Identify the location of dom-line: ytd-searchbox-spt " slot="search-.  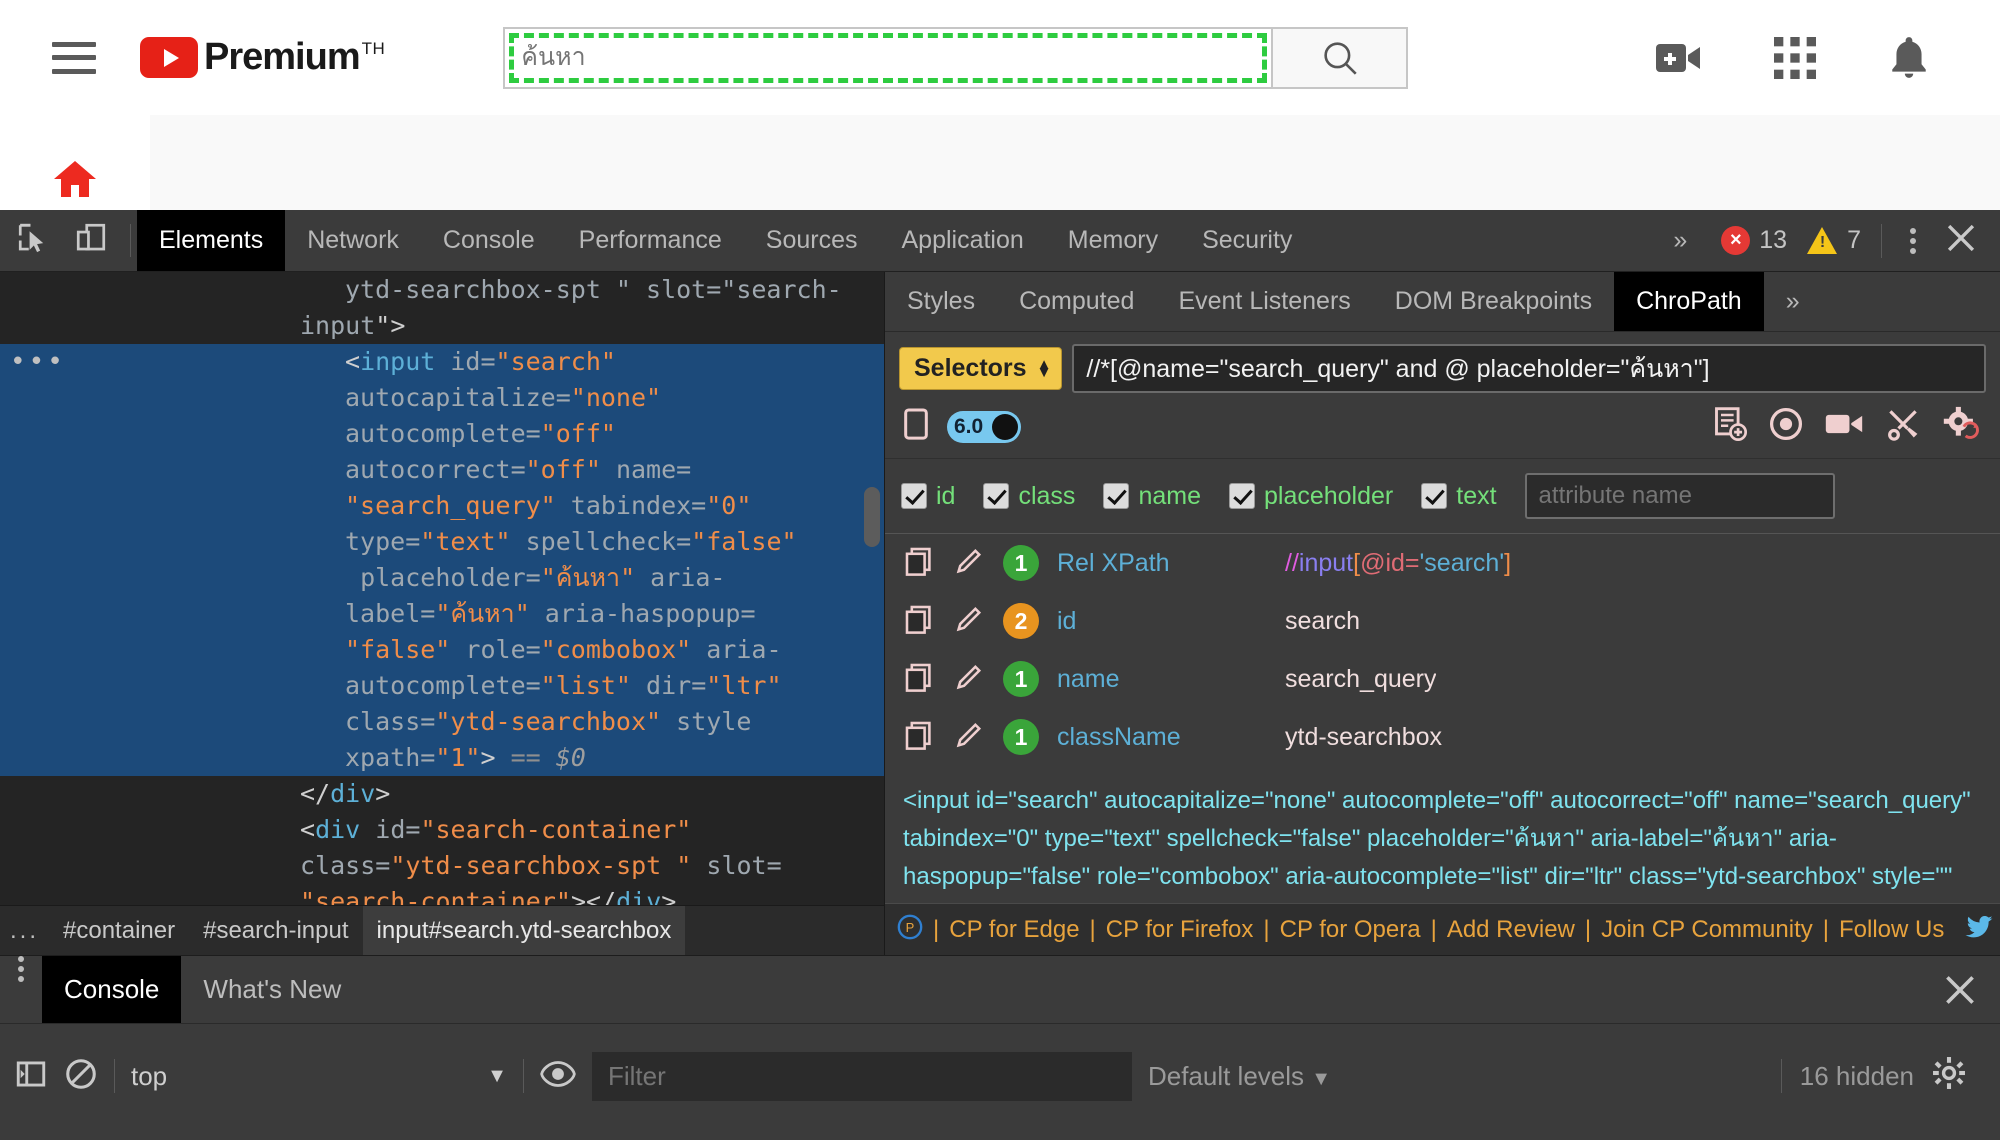
(442, 290).